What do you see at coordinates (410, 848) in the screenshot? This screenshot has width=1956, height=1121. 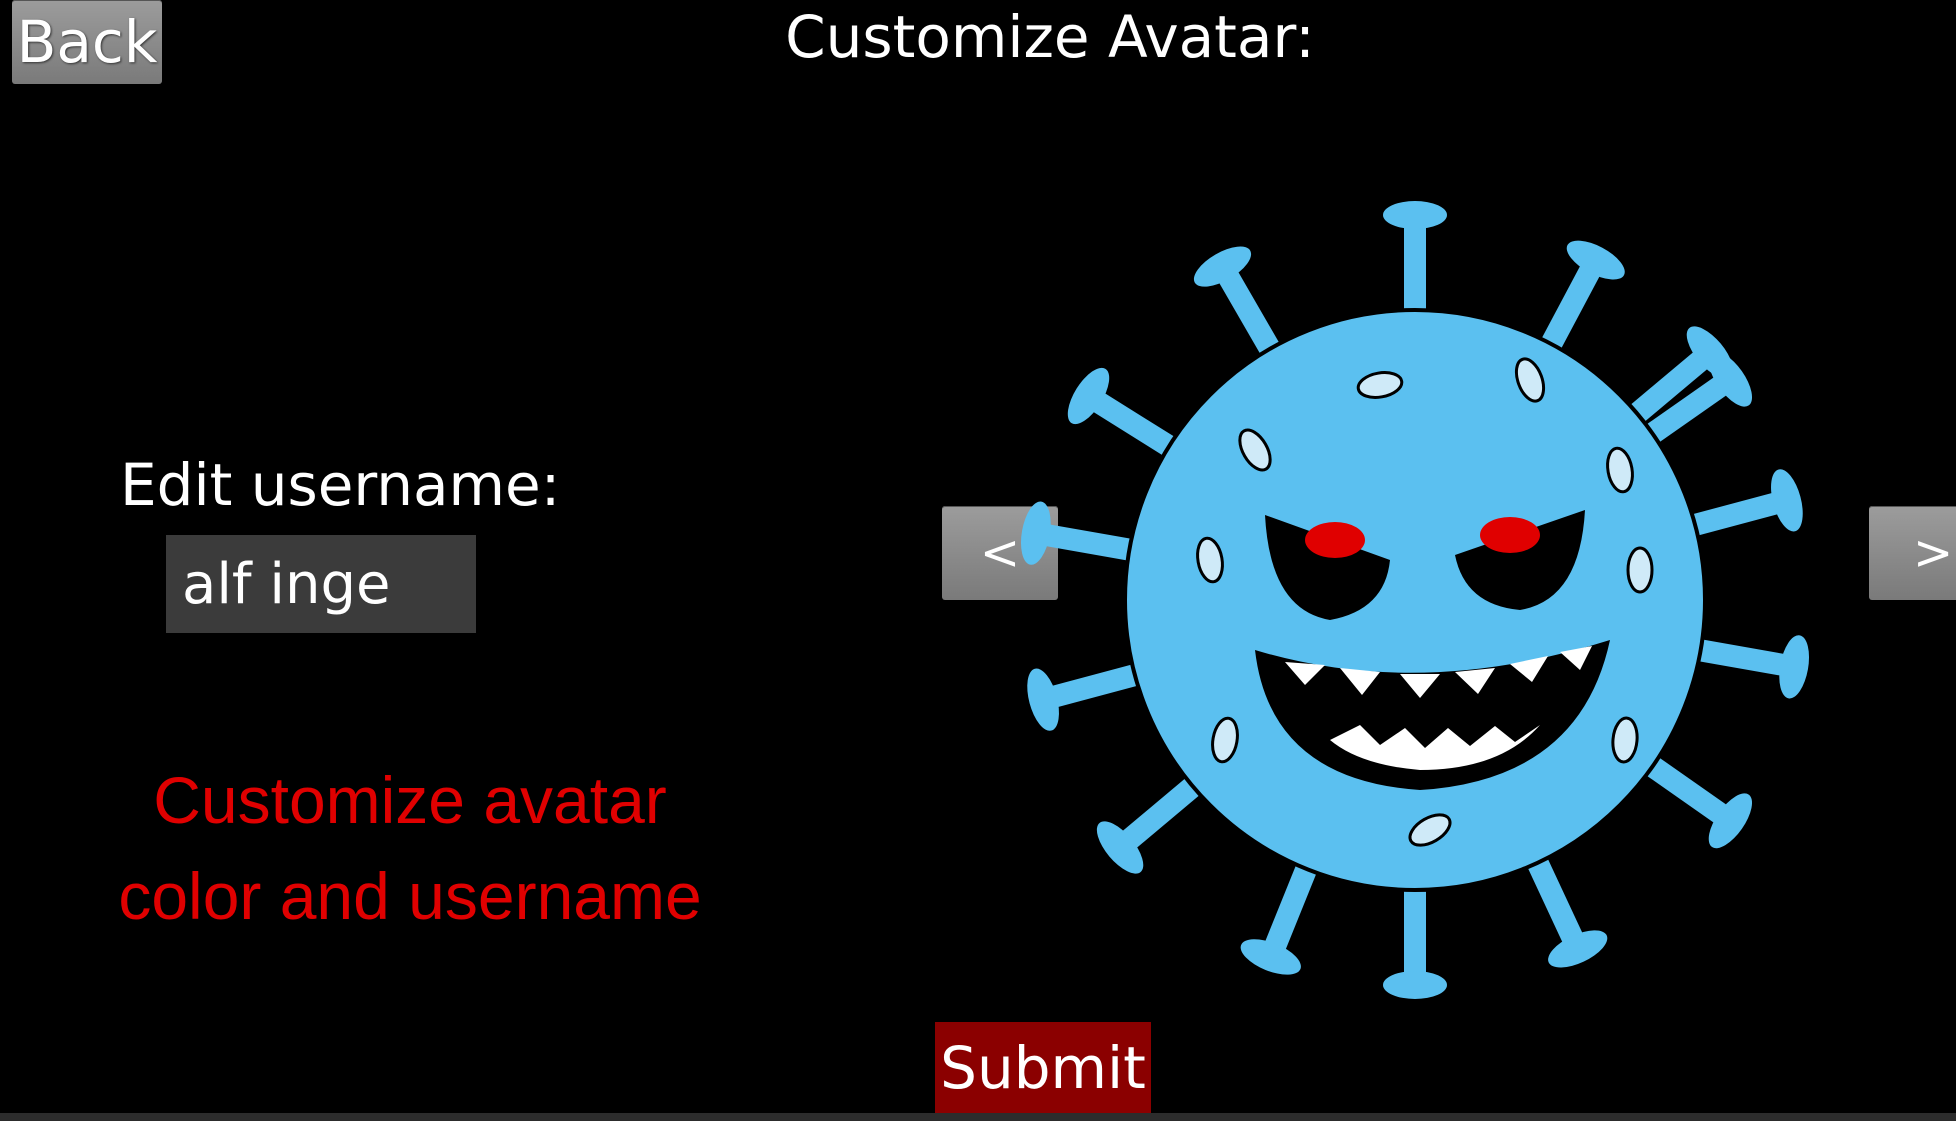 I see `caption-text: Customize avatar color and username` at bounding box center [410, 848].